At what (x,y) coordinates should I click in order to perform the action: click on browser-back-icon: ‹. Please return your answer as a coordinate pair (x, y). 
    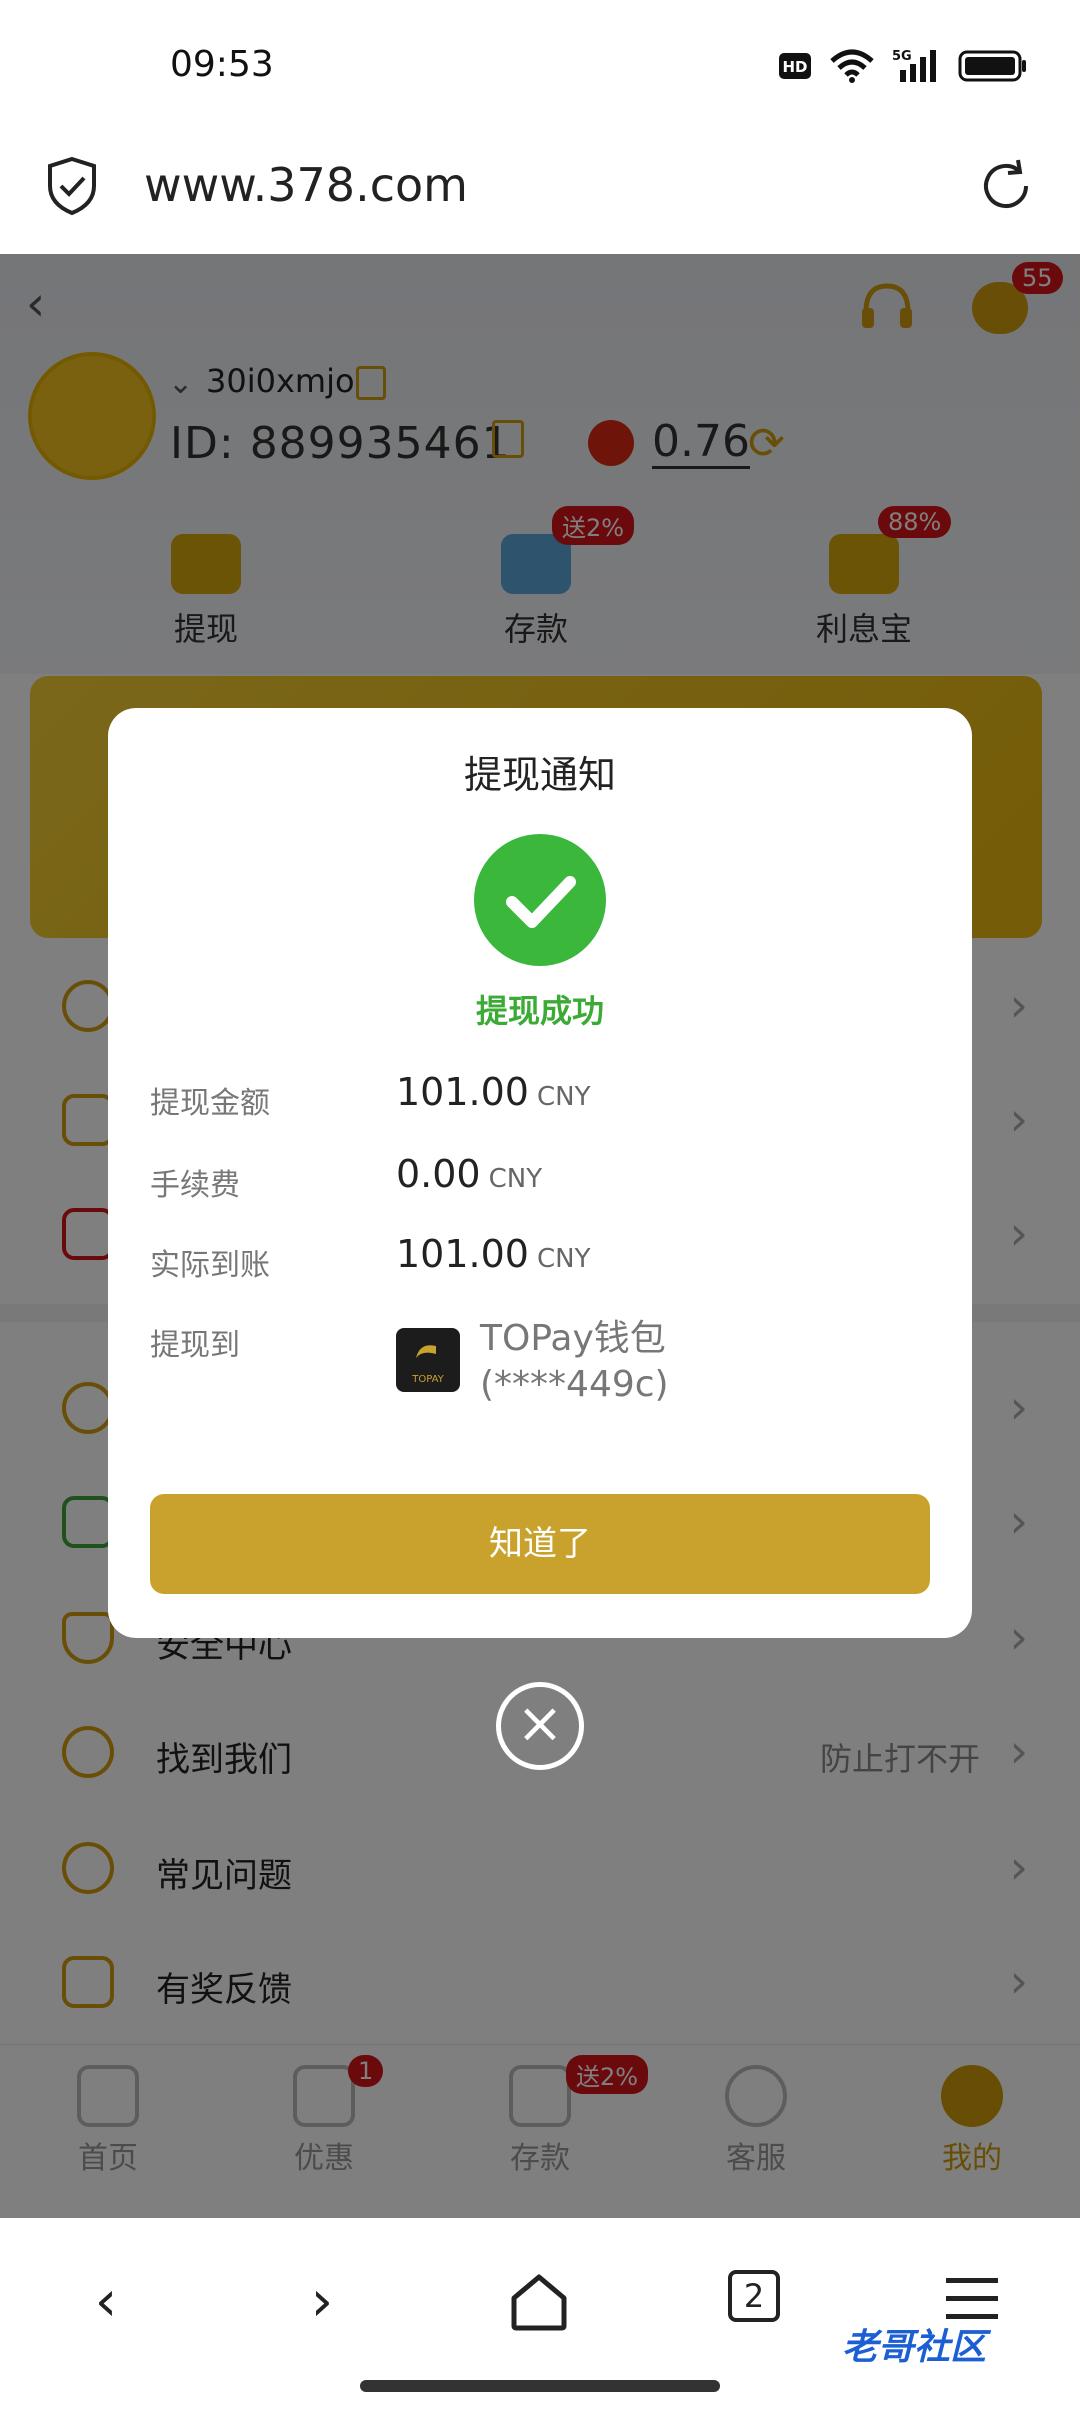
    Looking at the image, I should click on (106, 2302).